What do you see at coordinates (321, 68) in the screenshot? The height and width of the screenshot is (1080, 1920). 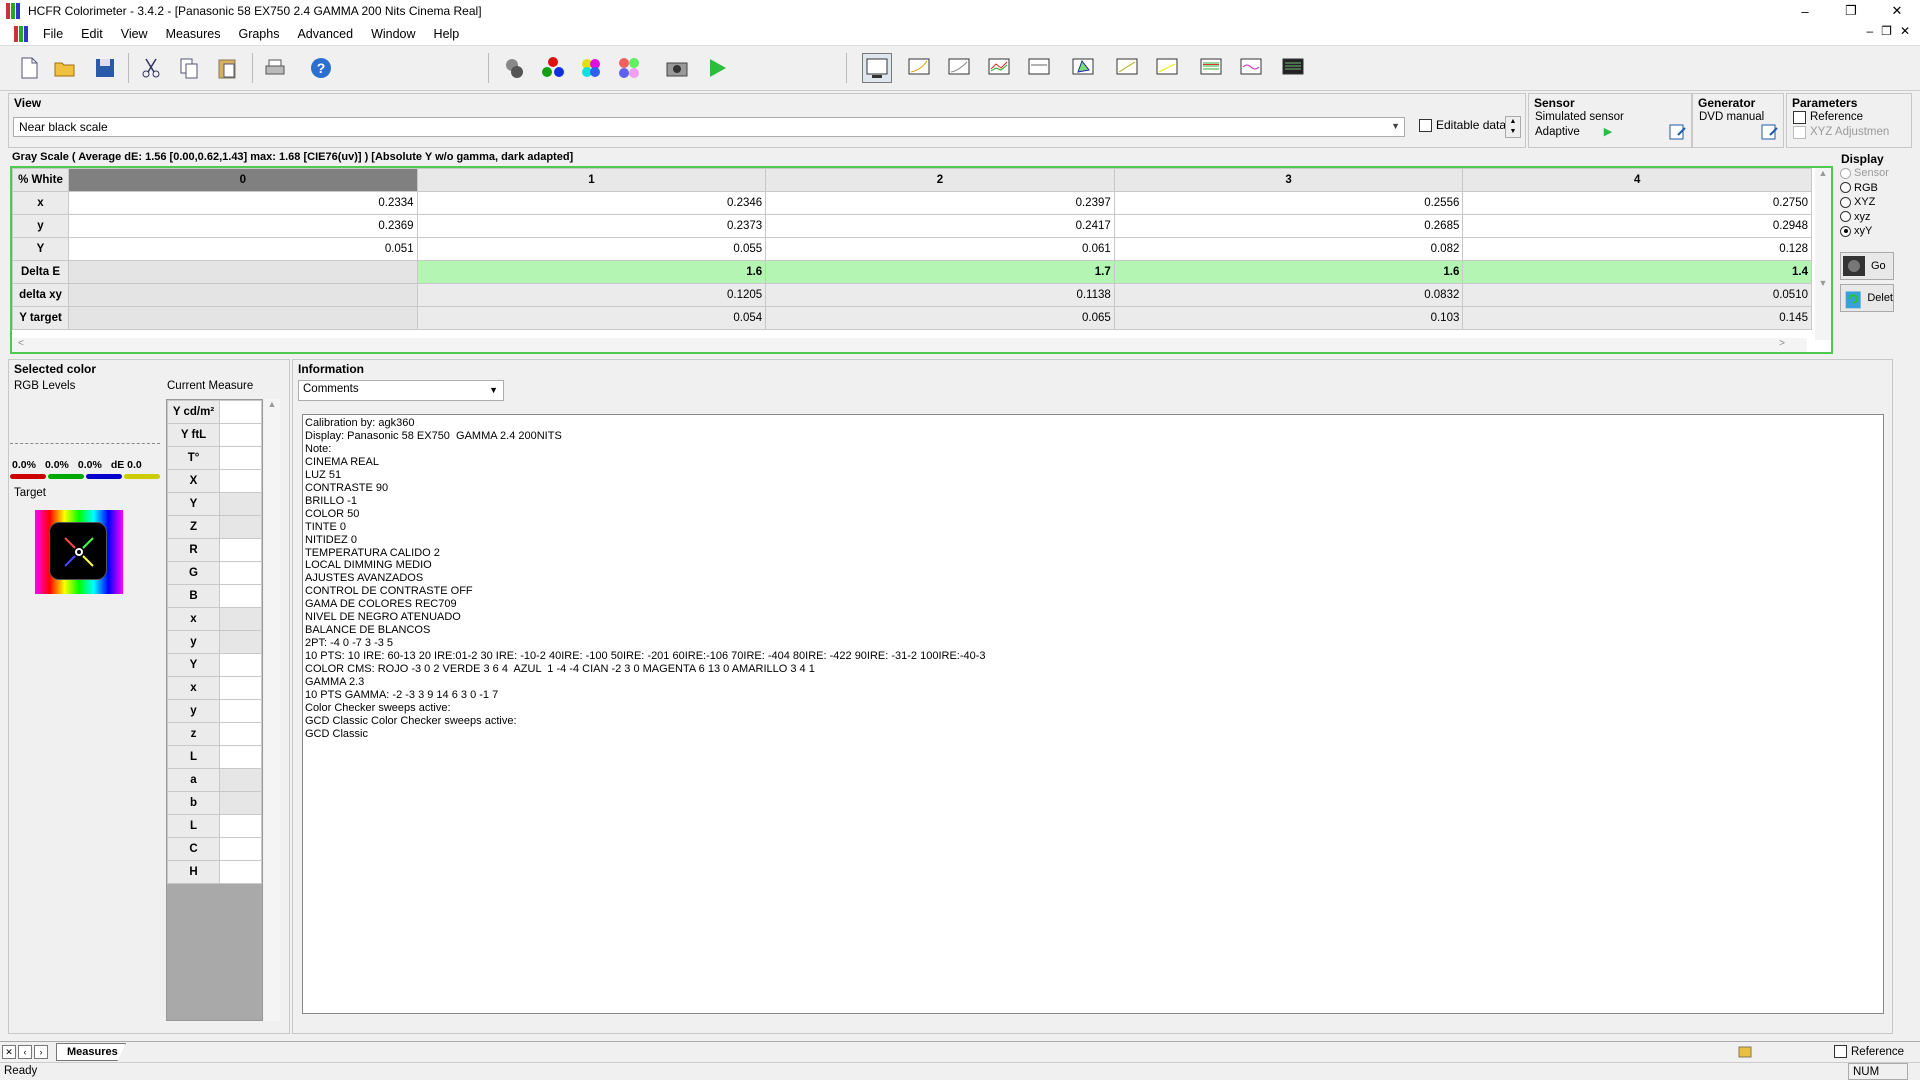 I see `help-icon: ?` at bounding box center [321, 68].